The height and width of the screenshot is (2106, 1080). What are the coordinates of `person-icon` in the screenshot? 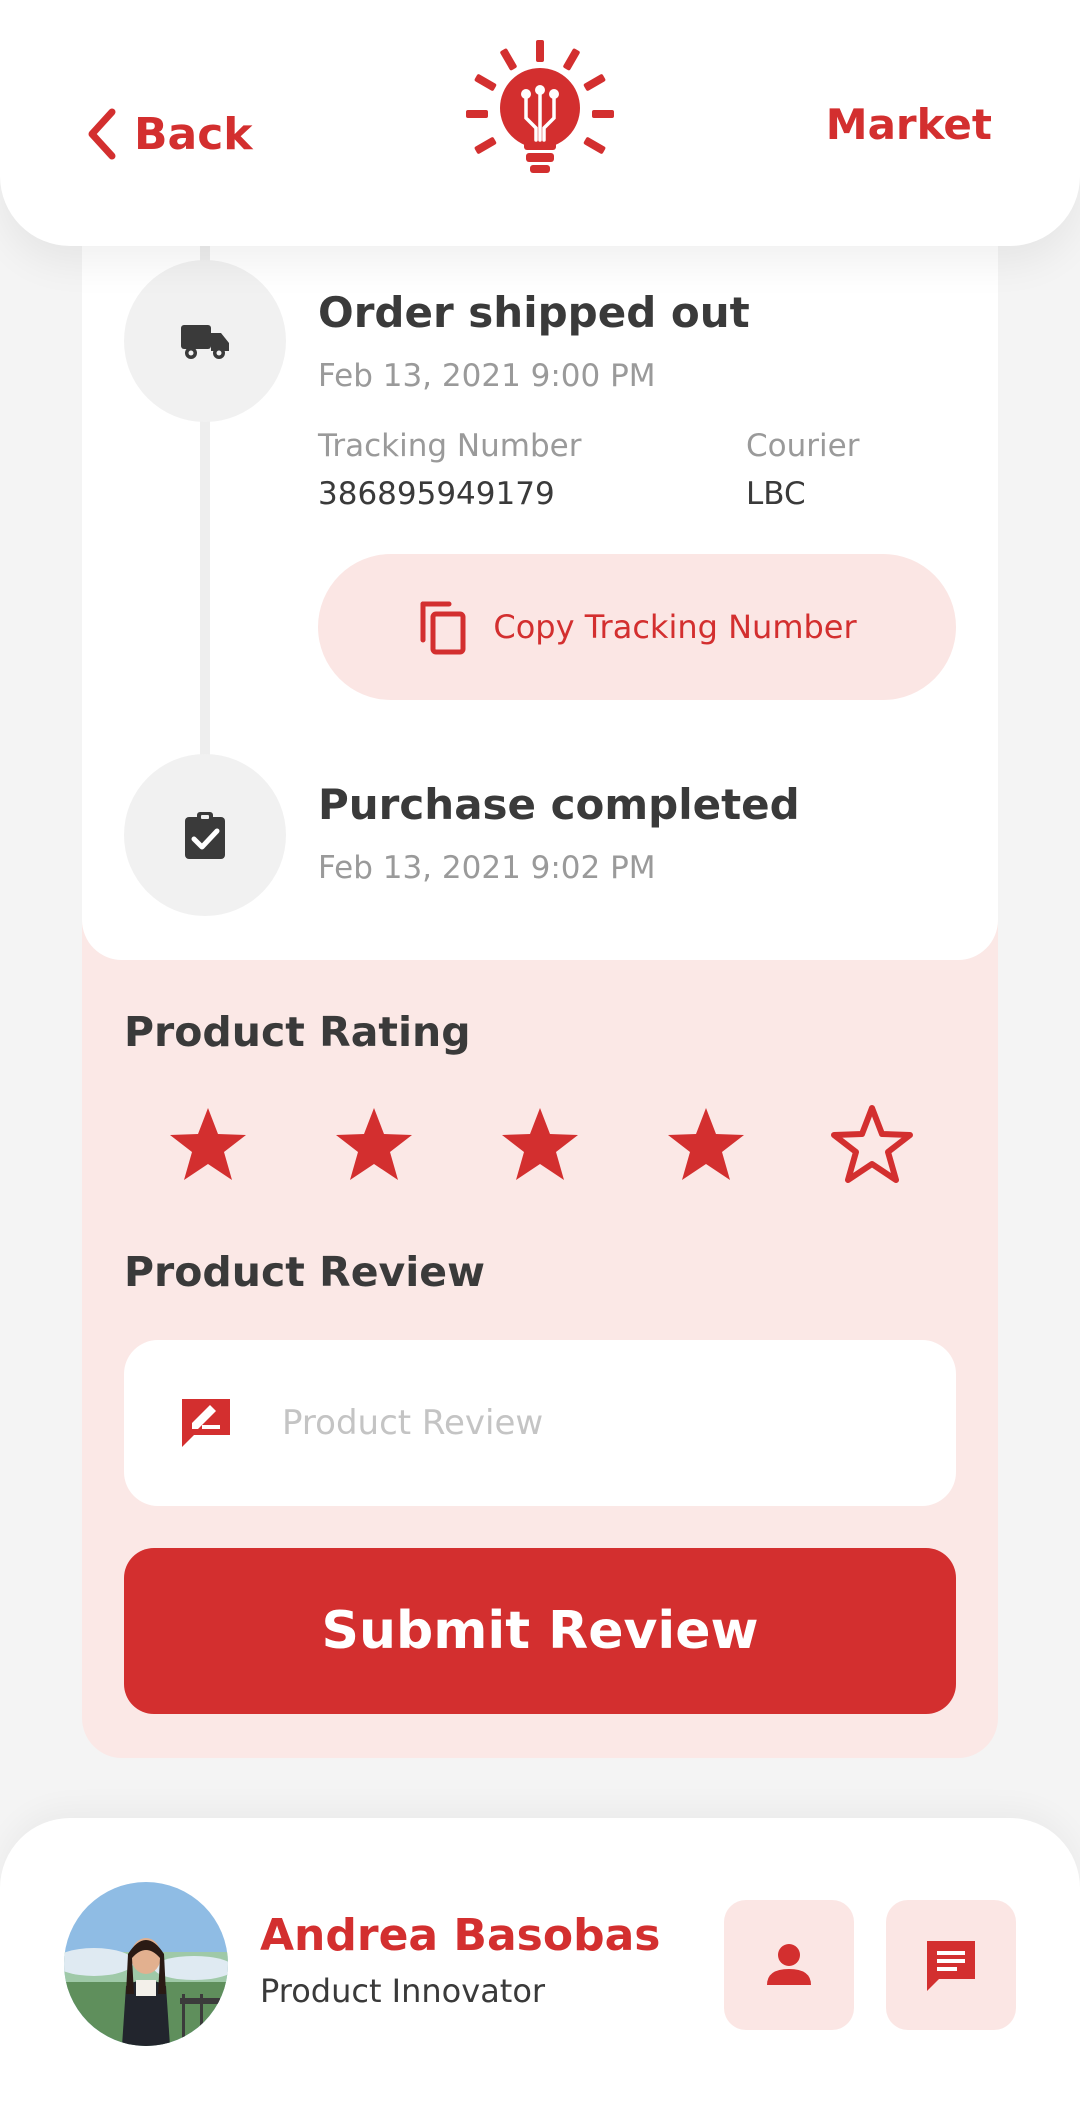 It's located at (789, 1964).